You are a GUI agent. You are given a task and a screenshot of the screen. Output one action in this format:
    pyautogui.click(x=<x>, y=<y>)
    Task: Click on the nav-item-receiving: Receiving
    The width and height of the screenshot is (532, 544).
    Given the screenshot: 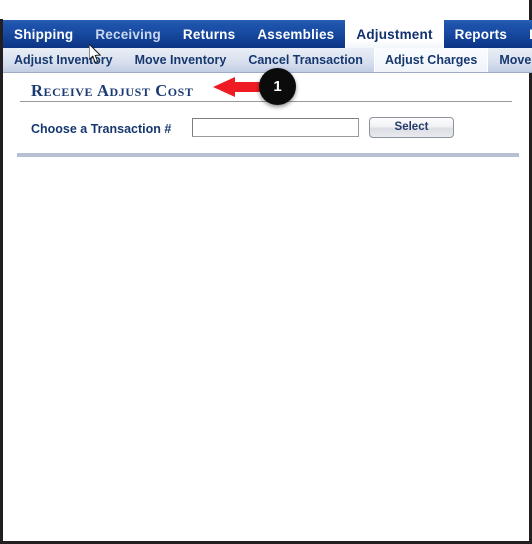 What is the action you would take?
    pyautogui.click(x=128, y=34)
    